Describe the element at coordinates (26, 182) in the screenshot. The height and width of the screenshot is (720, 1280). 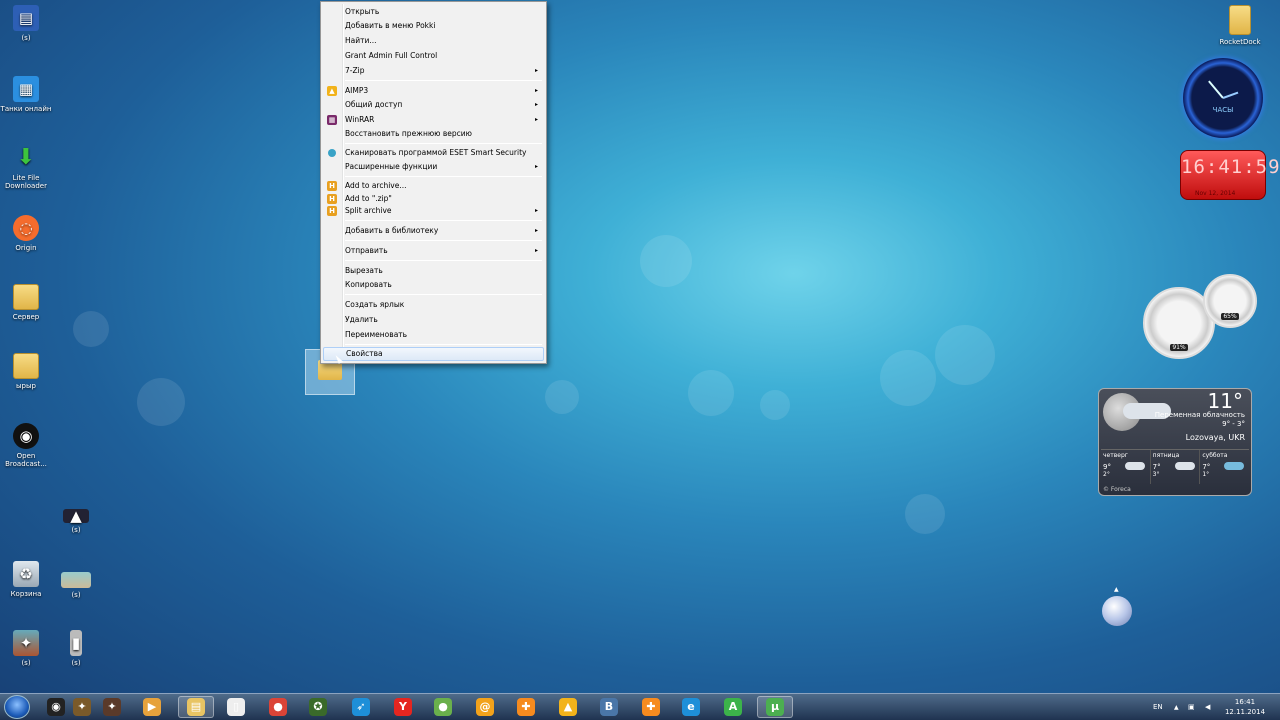
I see `desktop-icon-label: Lite File Downloader` at that location.